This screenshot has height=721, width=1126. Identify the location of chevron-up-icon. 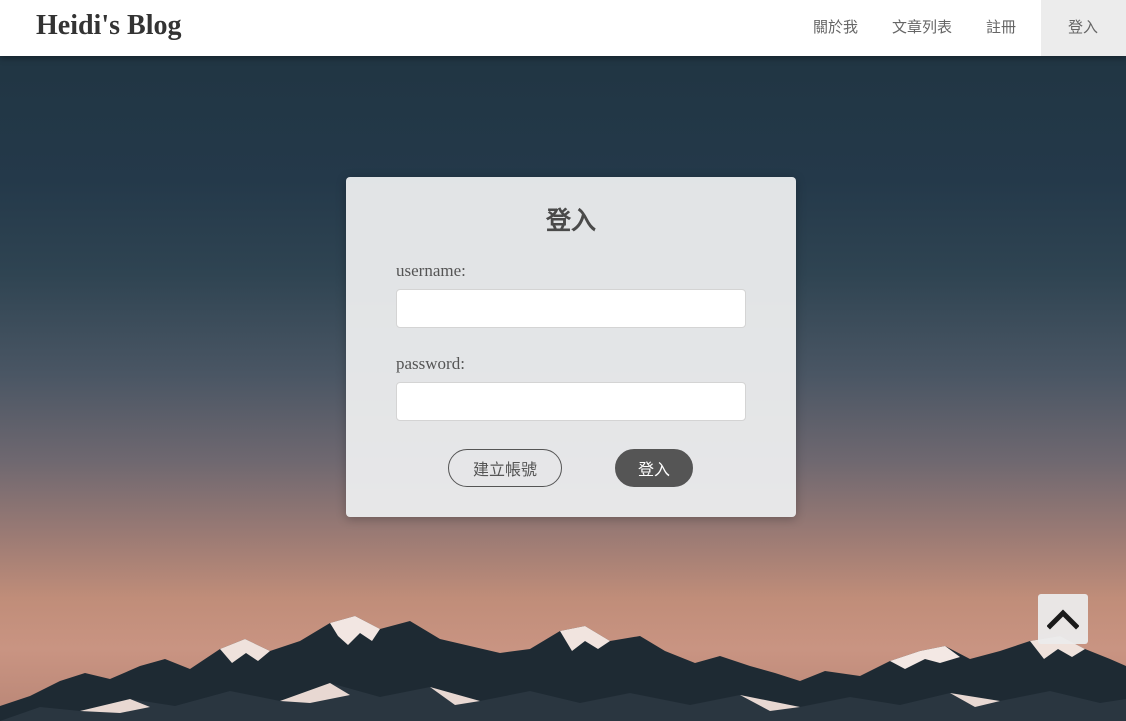
(1063, 619).